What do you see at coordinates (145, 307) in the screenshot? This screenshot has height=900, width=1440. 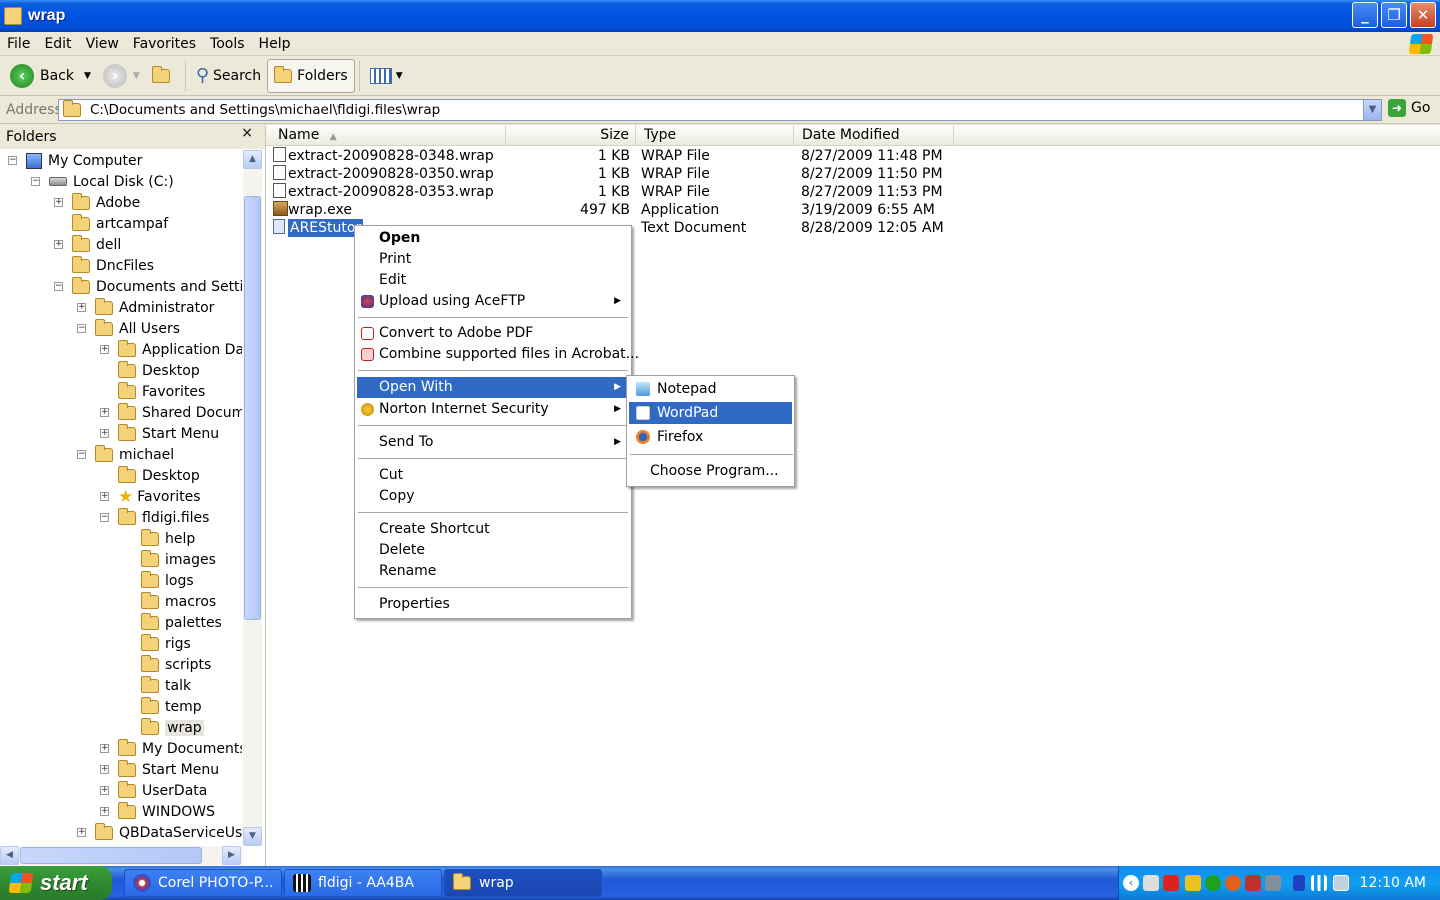 I see `tree-item: + Administrator` at bounding box center [145, 307].